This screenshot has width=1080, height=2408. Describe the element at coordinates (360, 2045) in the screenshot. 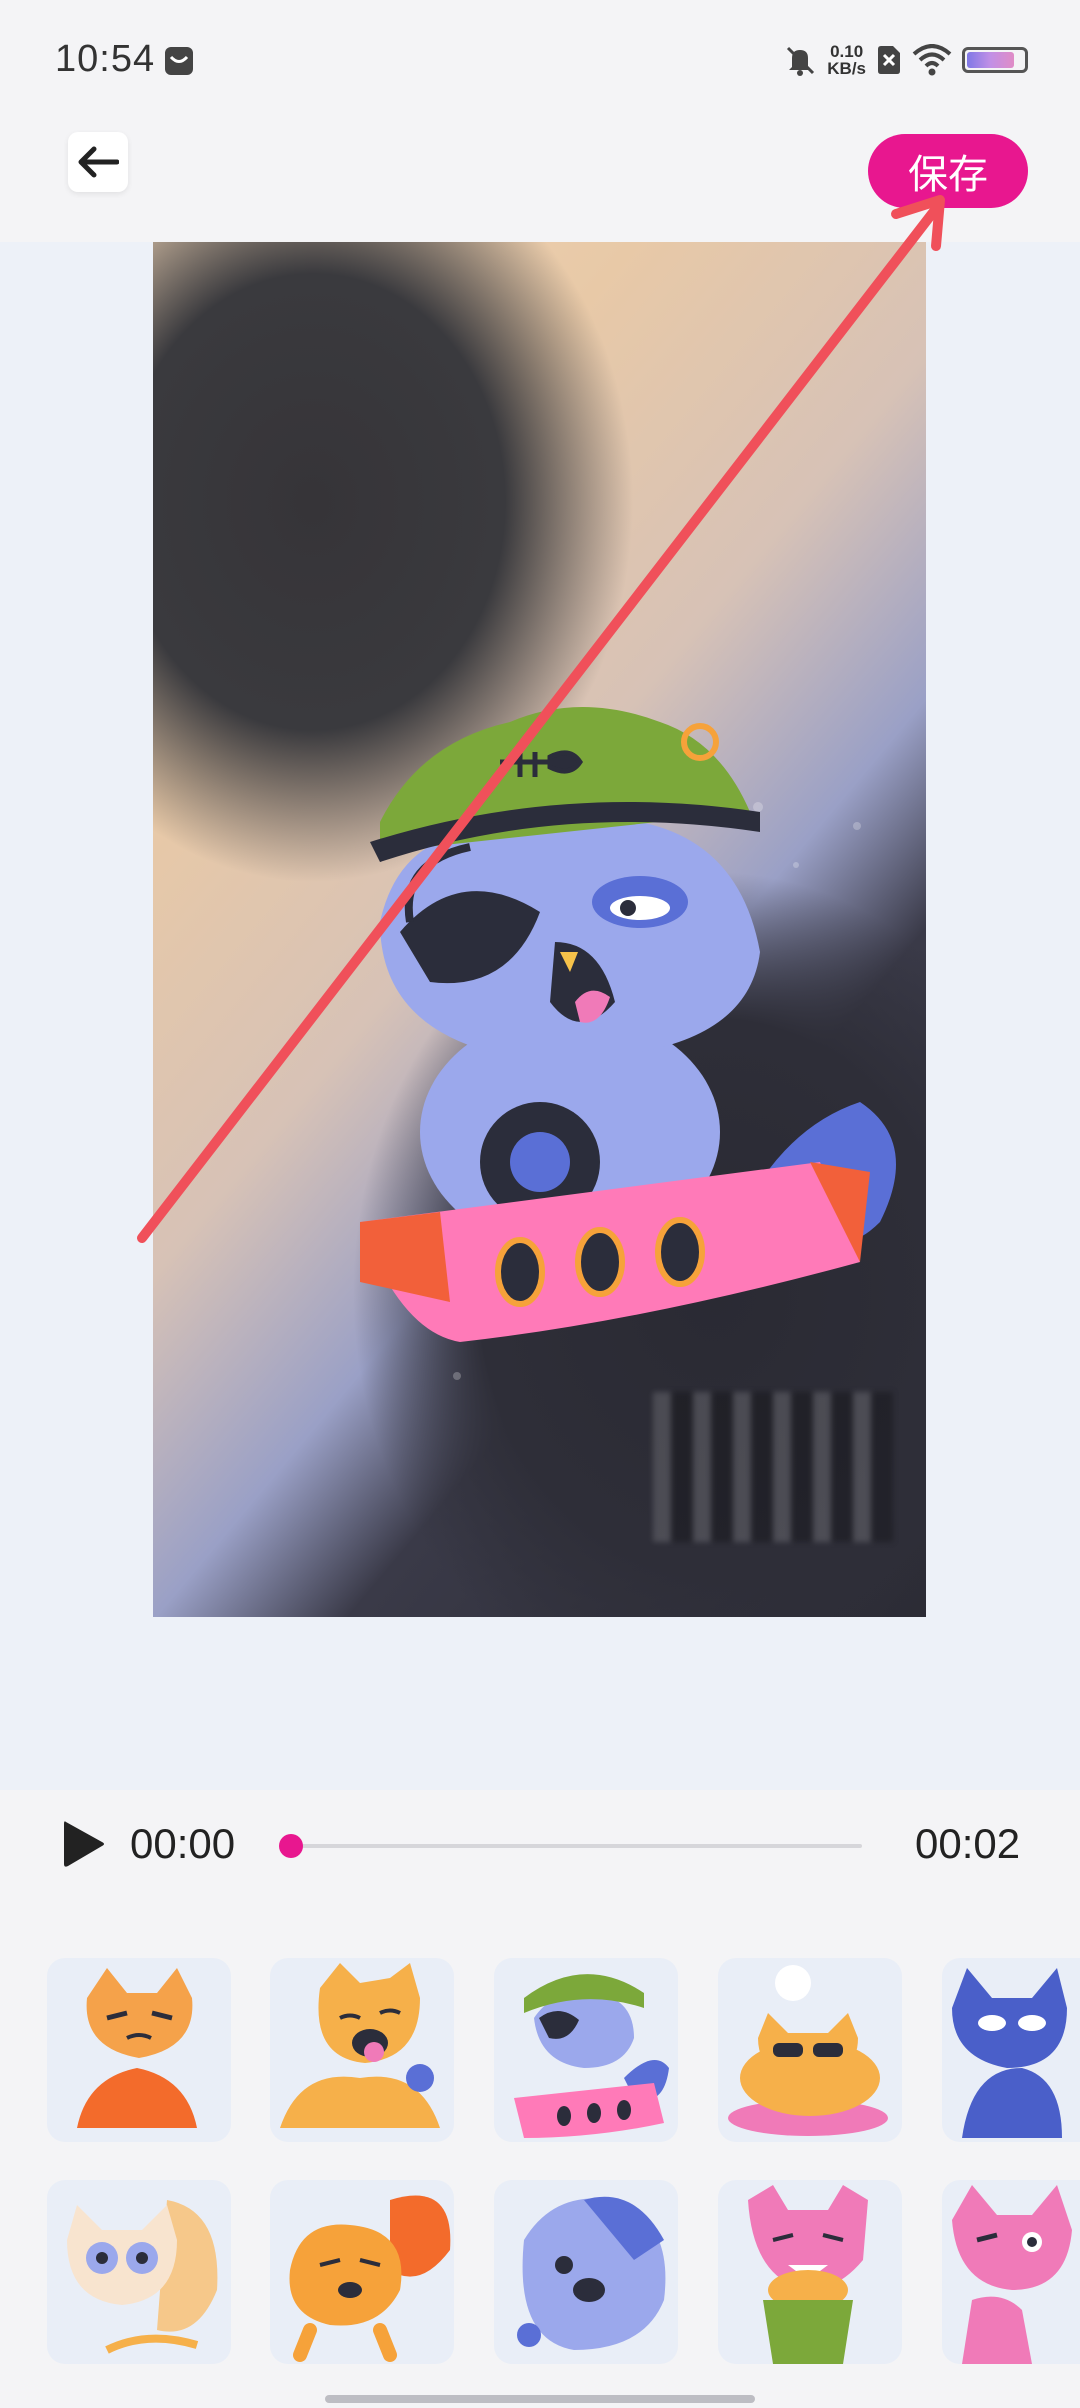

I see `orange-cat-tongue-icon` at that location.